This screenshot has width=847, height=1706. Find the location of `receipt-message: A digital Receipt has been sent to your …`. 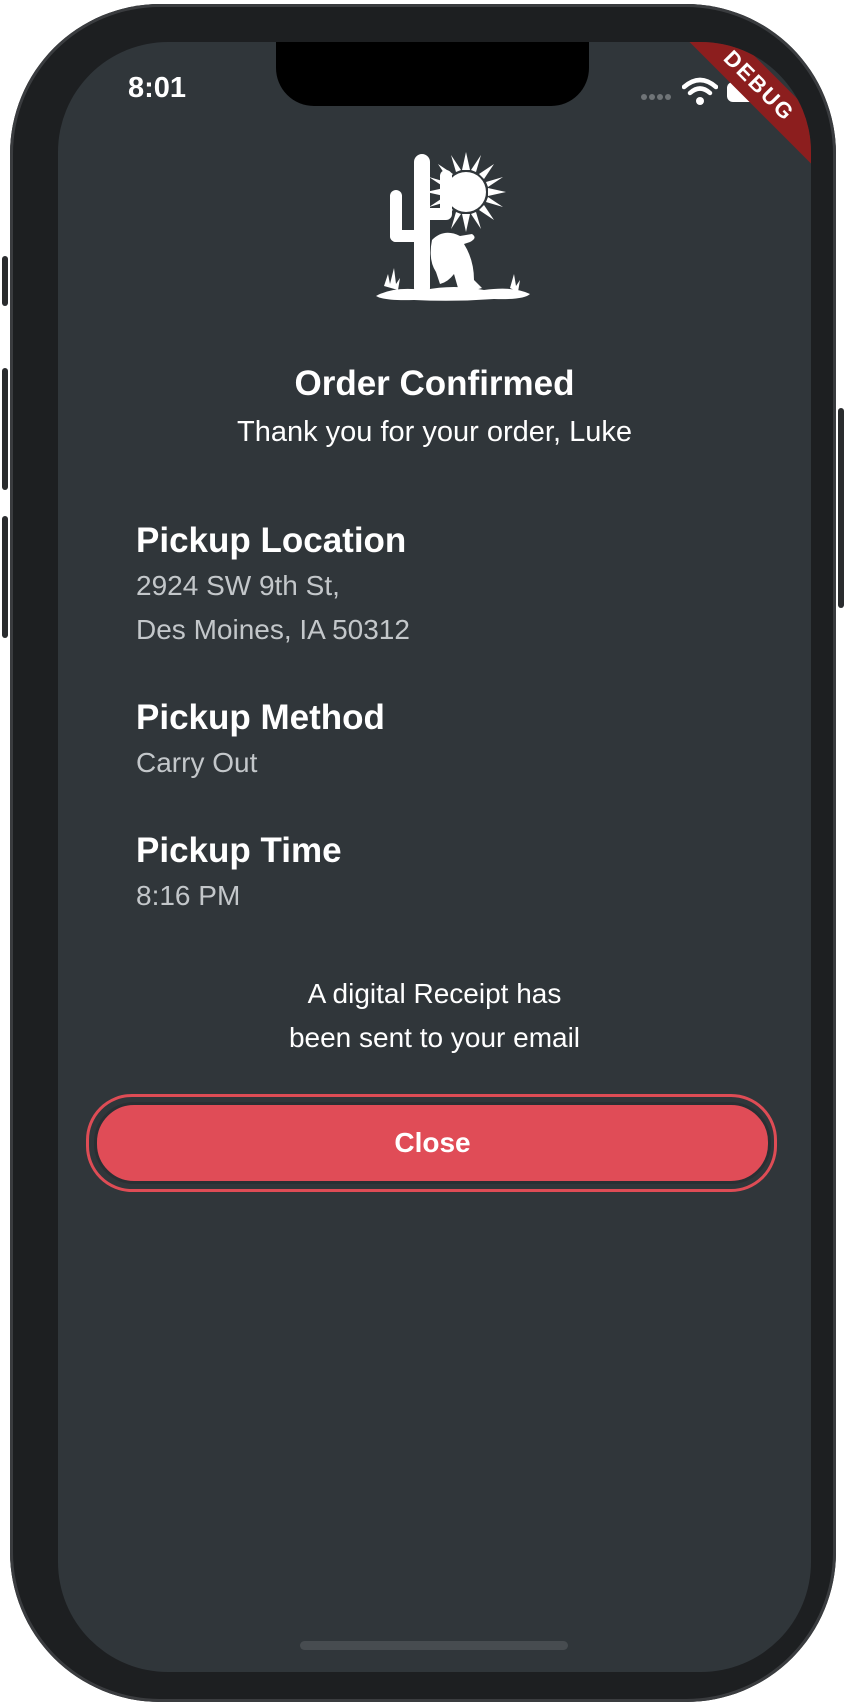

receipt-message: A digital Receipt has been sent to your … is located at coordinates (434, 1016).